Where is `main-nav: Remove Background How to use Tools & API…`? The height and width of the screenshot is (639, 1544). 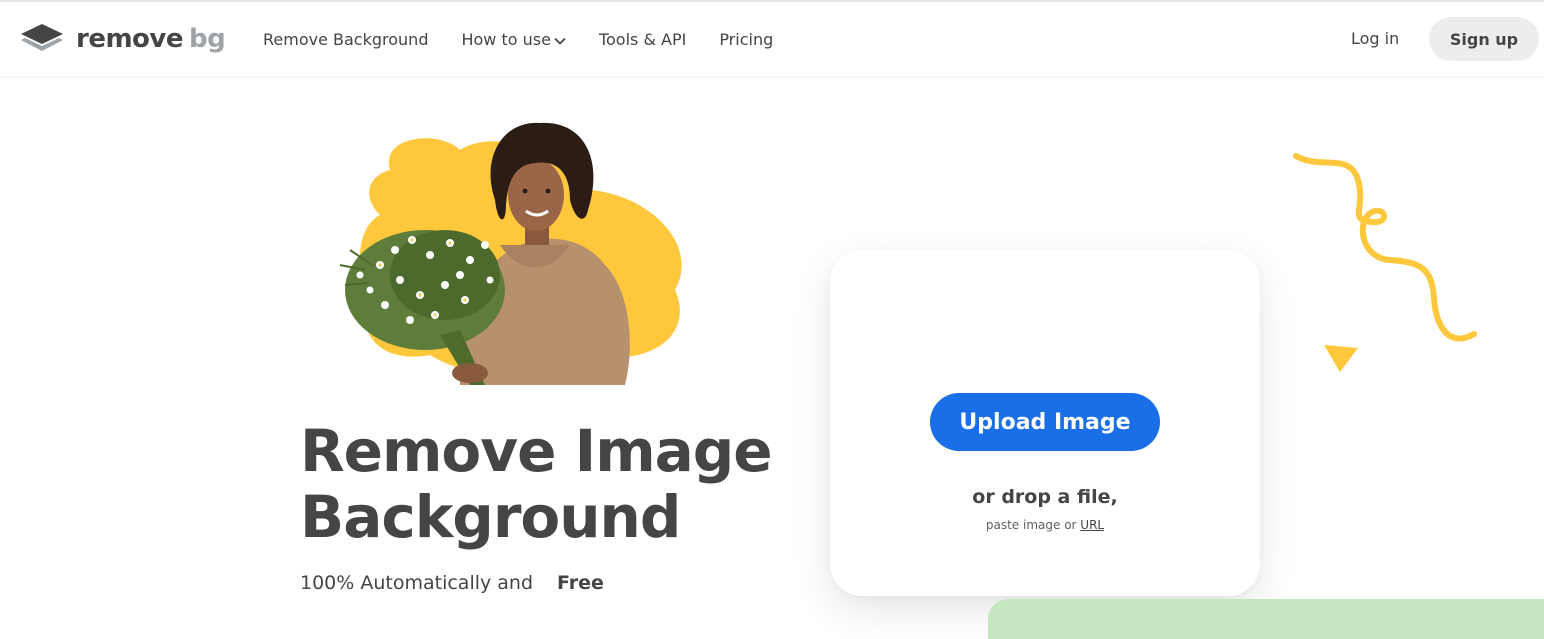
main-nav: Remove Background How to use Tools & API… is located at coordinates (534, 39).